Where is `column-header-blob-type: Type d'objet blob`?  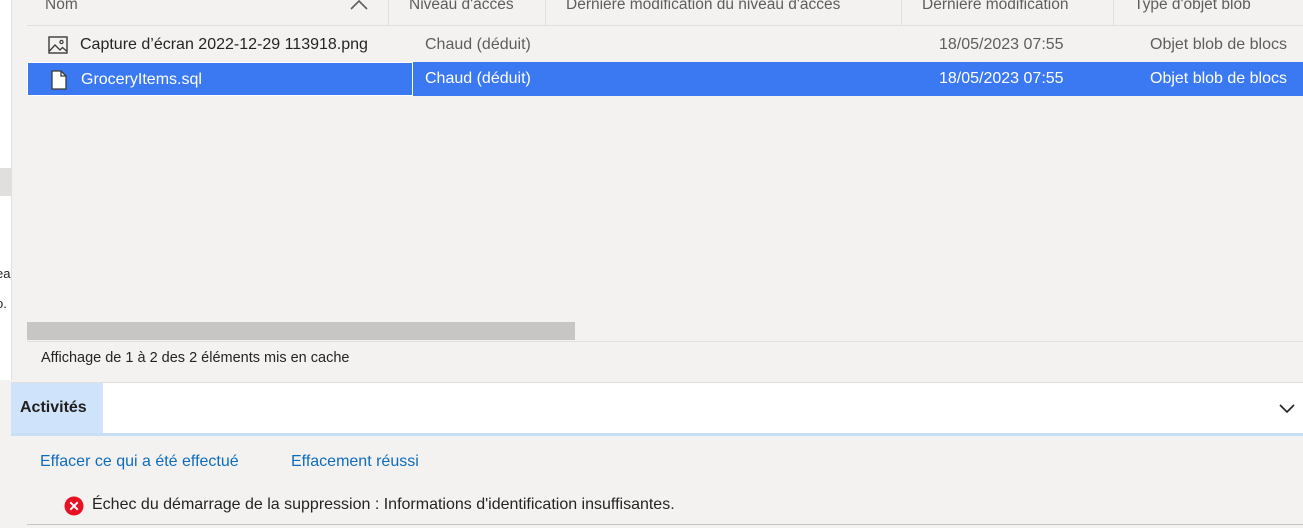 column-header-blob-type: Type d'objet blob is located at coordinates (1208, 12).